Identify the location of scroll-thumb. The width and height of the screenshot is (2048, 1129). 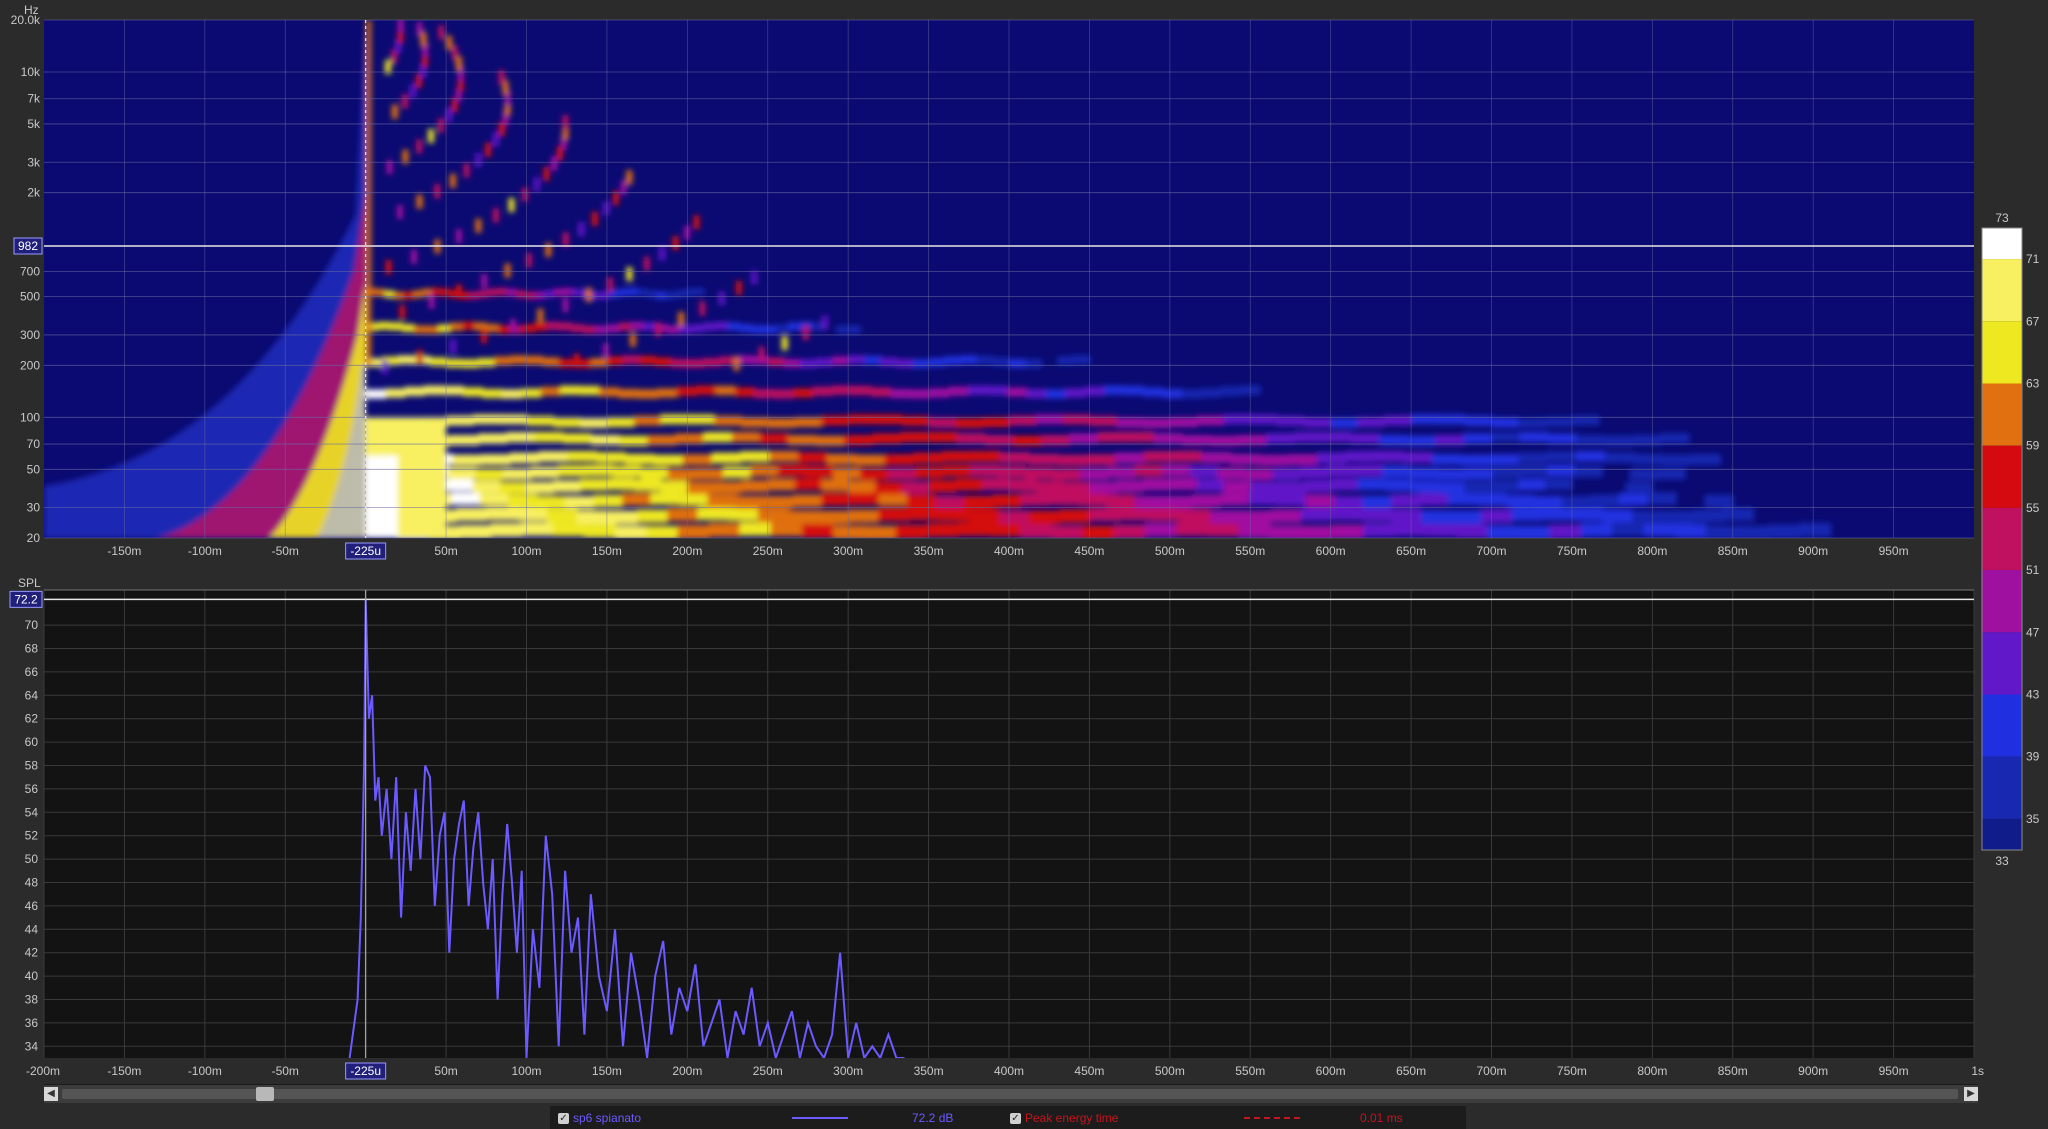
(265, 1094).